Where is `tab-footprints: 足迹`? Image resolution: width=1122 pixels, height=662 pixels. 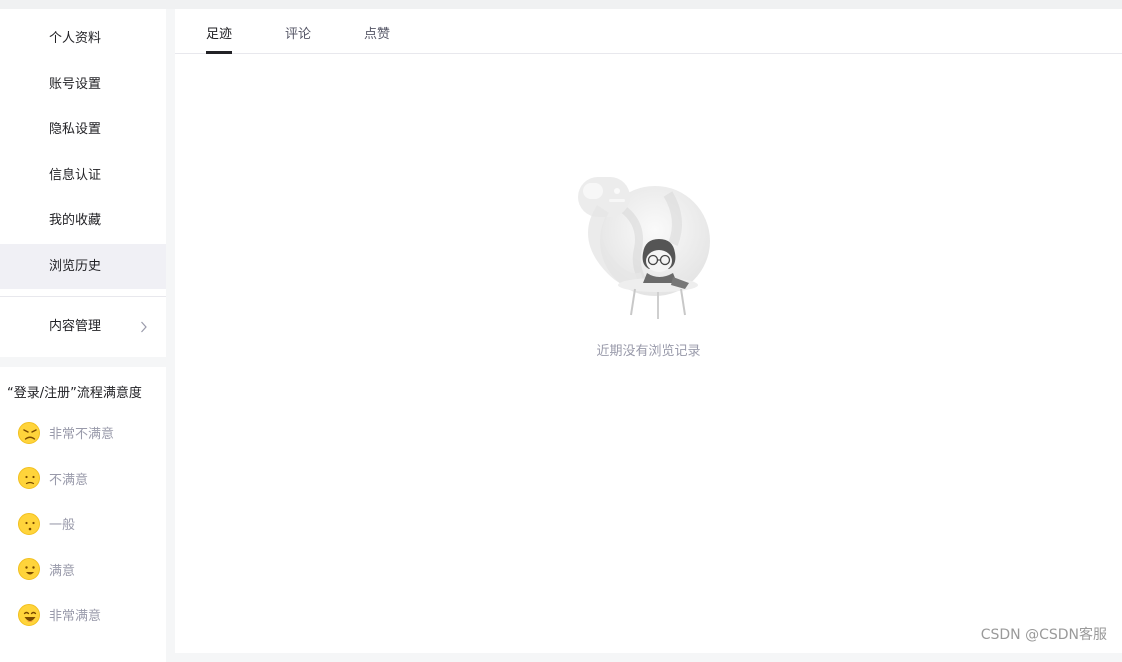
tab-footprints: 足迹 is located at coordinates (219, 32).